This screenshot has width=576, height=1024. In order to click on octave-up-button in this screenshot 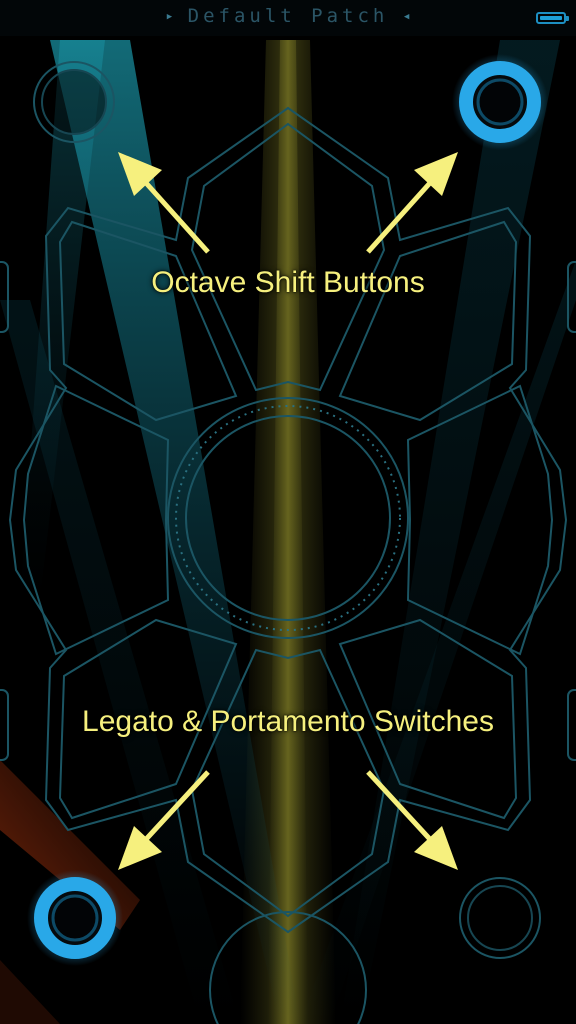, I will do `click(500, 102)`.